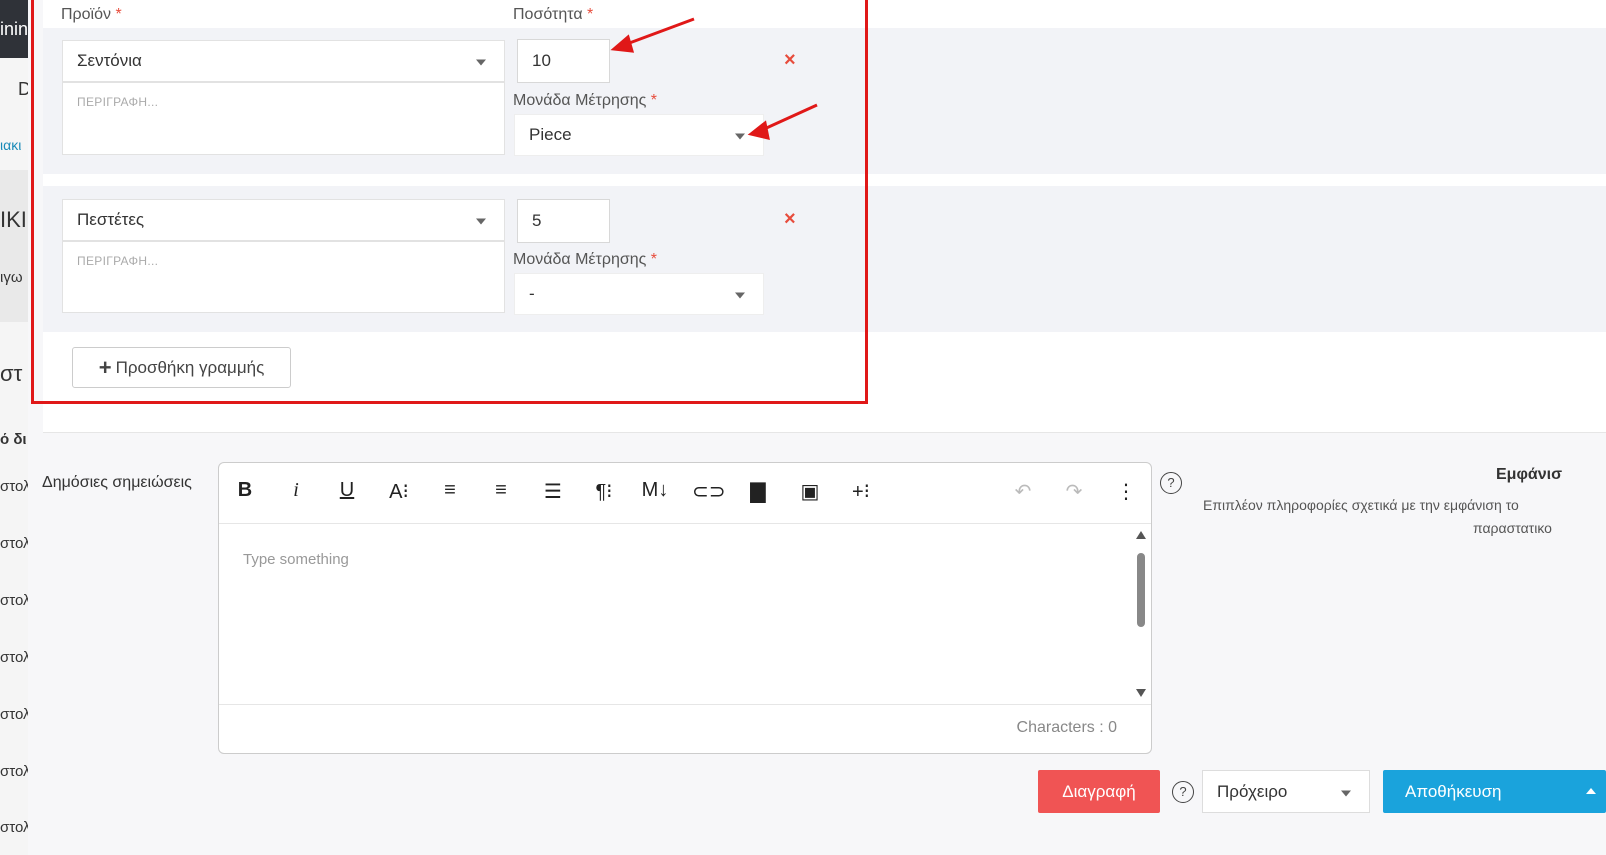  Describe the element at coordinates (604, 491) in the screenshot. I see `paragraph-icon: ¶⁝` at that location.